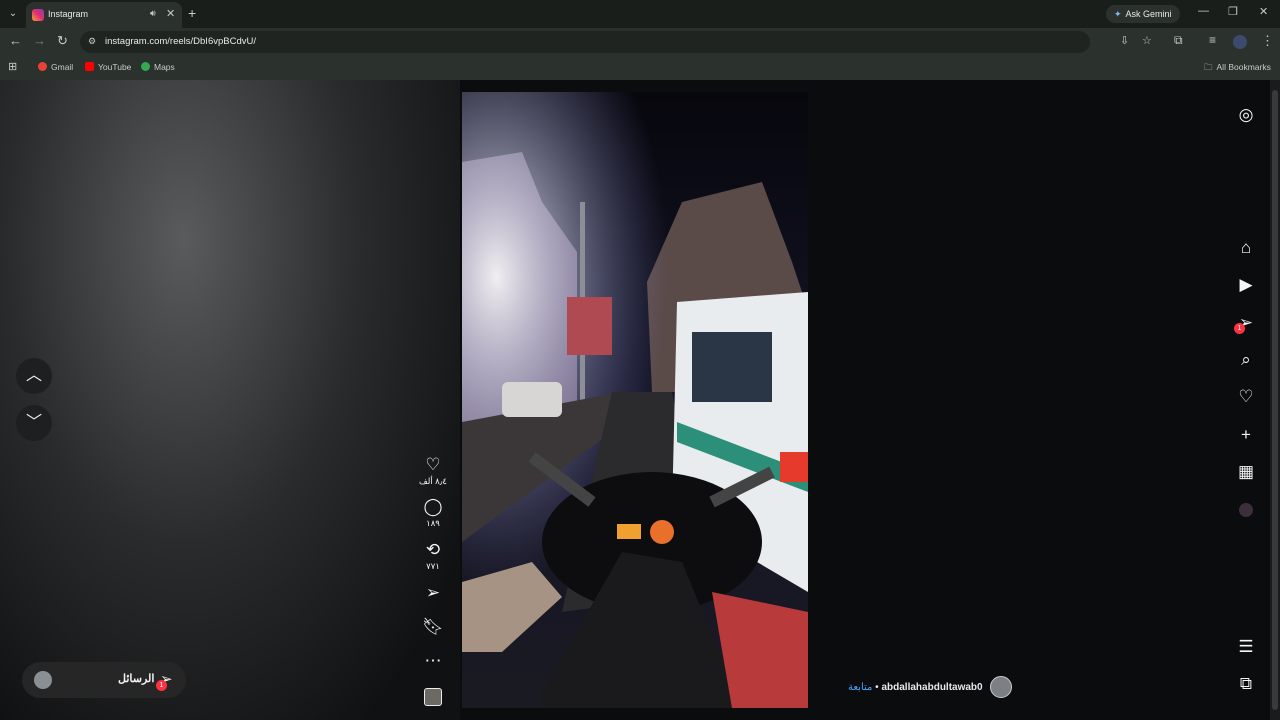  I want to click on repost-button: ⟲ ٧٧١, so click(433, 556).